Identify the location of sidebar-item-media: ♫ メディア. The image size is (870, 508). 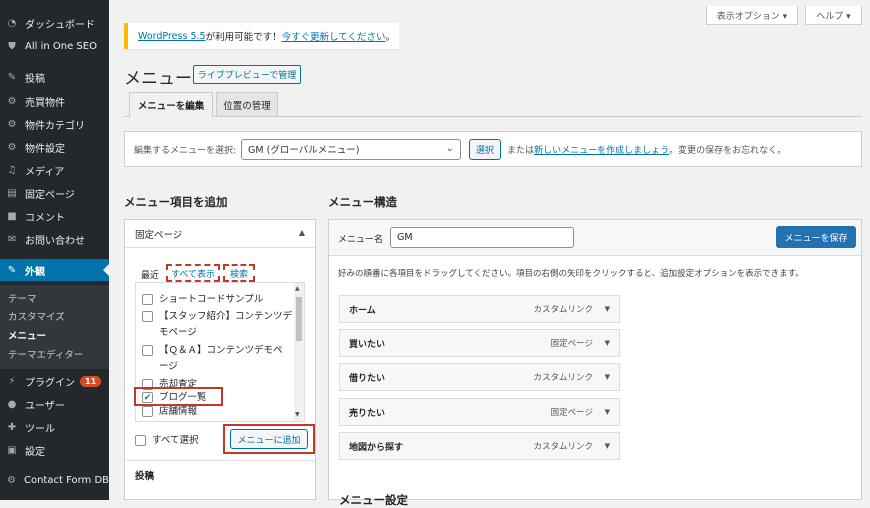
(54, 170).